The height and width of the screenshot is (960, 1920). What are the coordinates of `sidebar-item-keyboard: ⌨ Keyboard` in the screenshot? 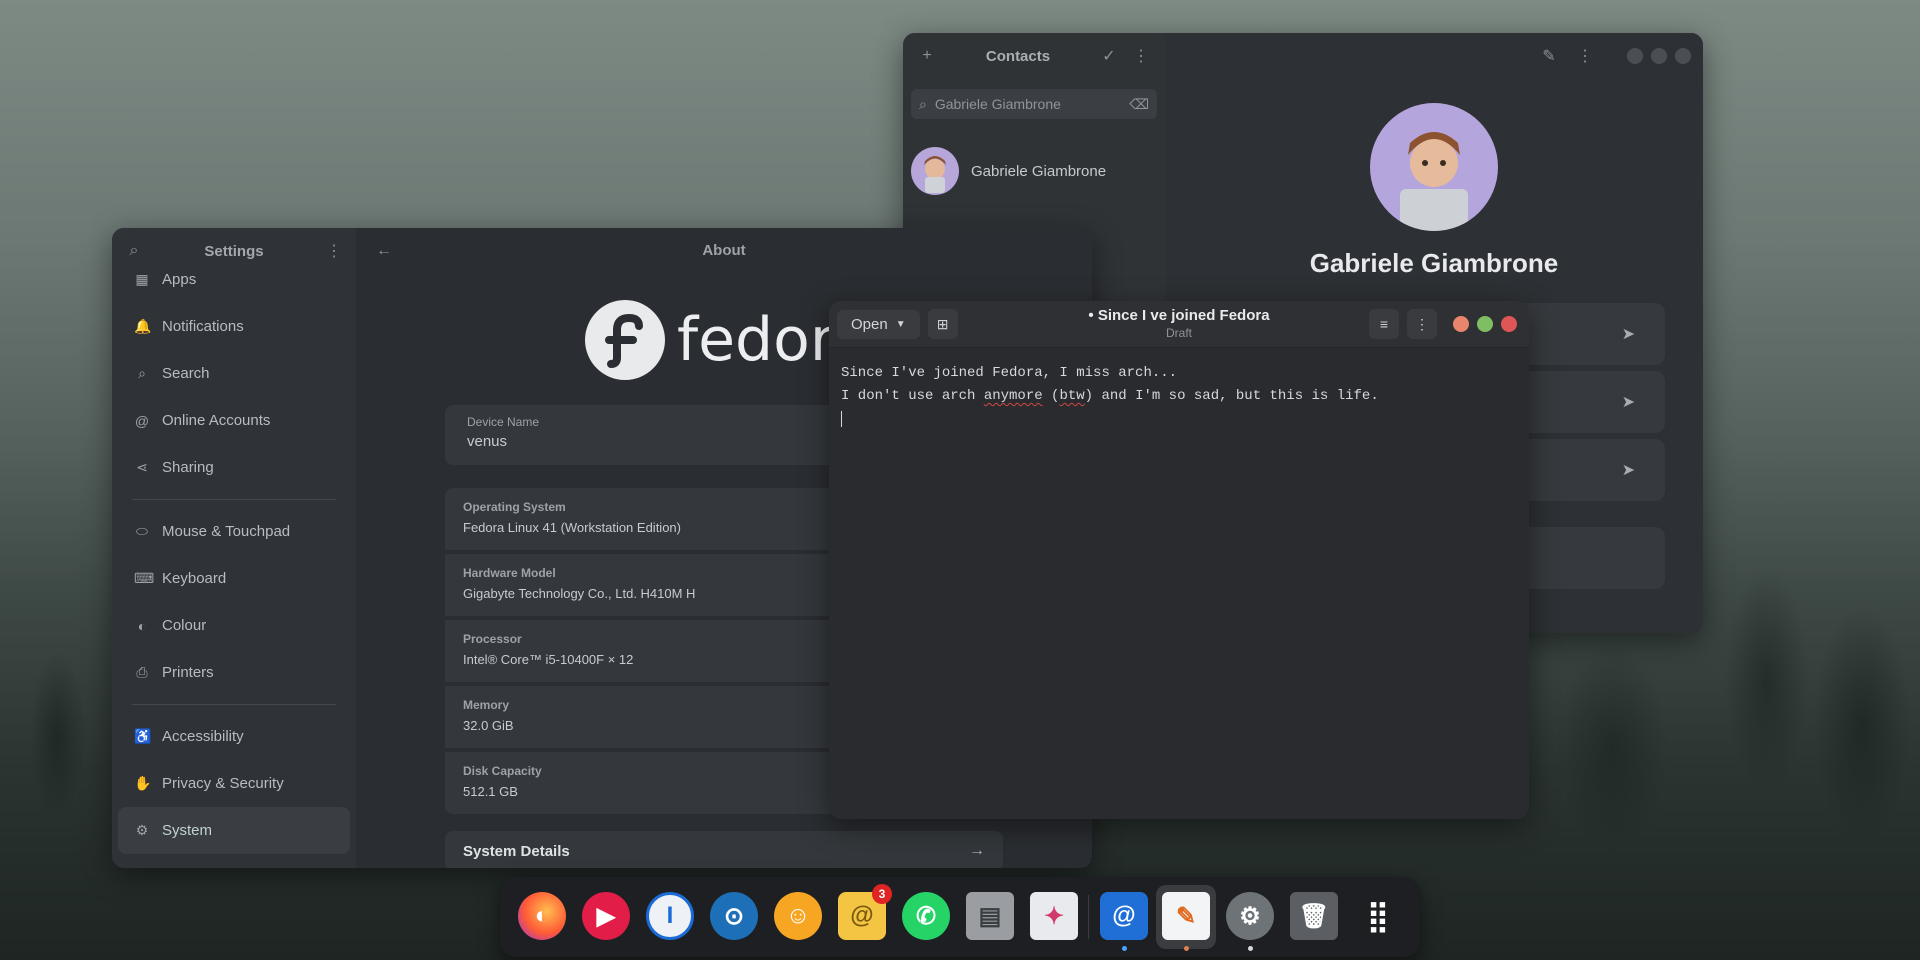 It's located at (234, 578).